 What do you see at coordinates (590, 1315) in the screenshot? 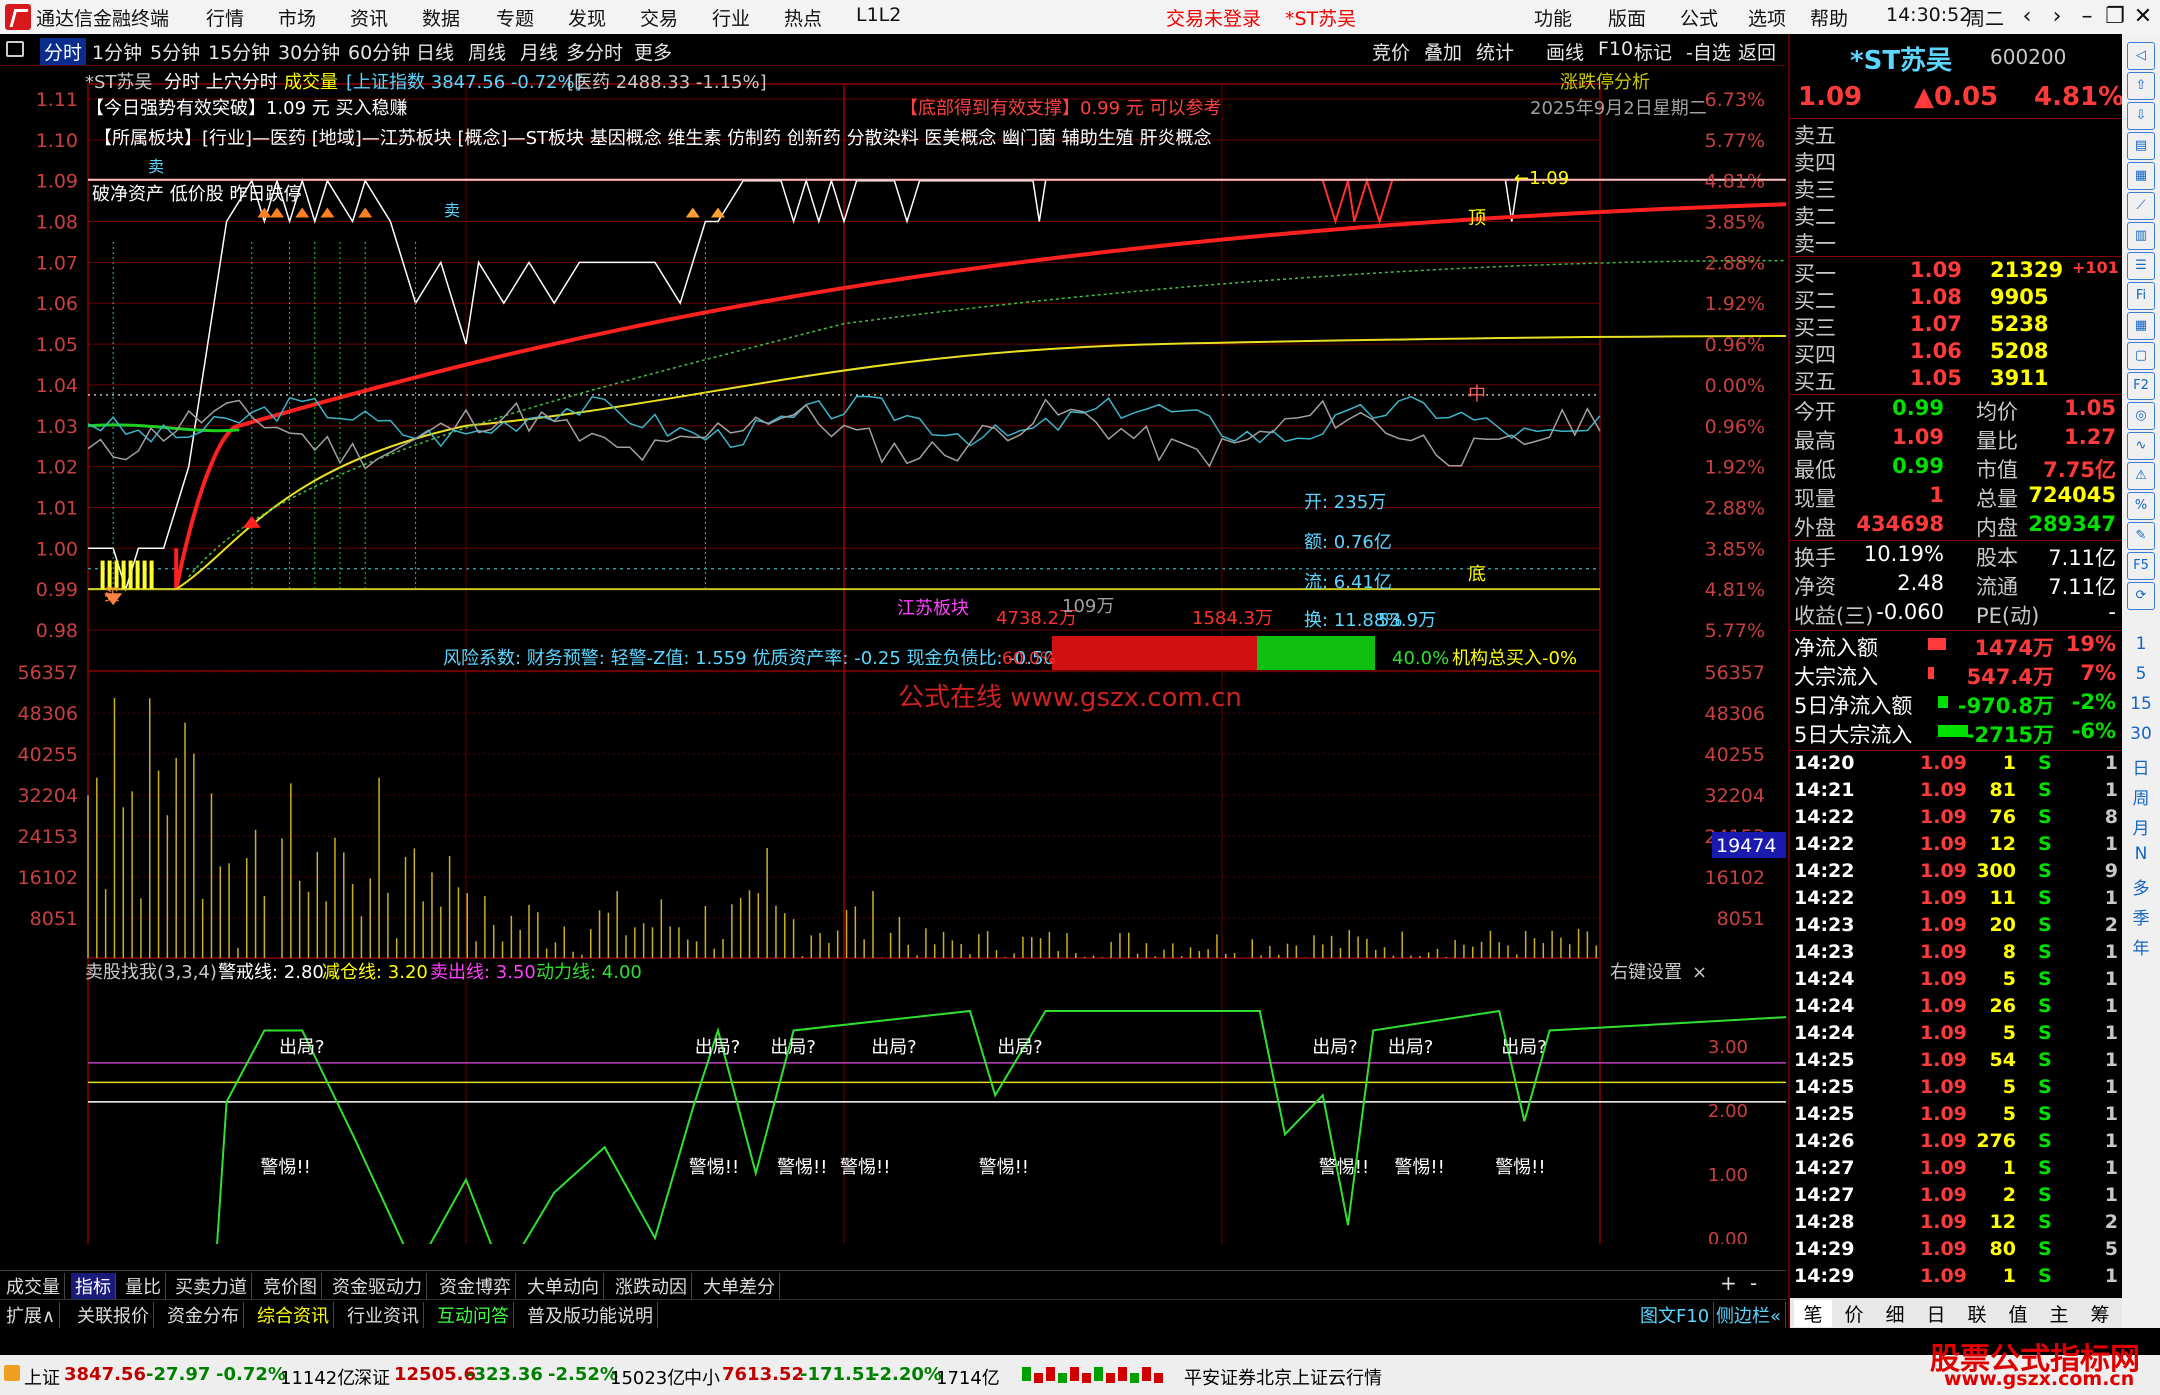
I see `extension-tab-6: 普及版功能说明` at bounding box center [590, 1315].